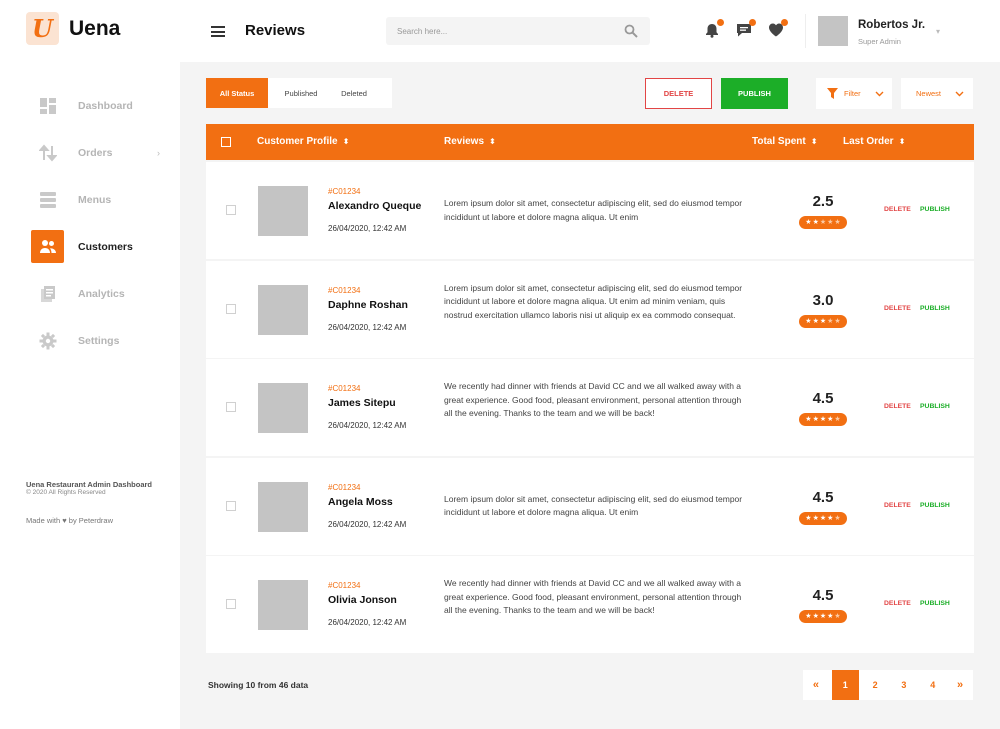  Describe the element at coordinates (47, 293) in the screenshot. I see `analytics-icon` at that location.